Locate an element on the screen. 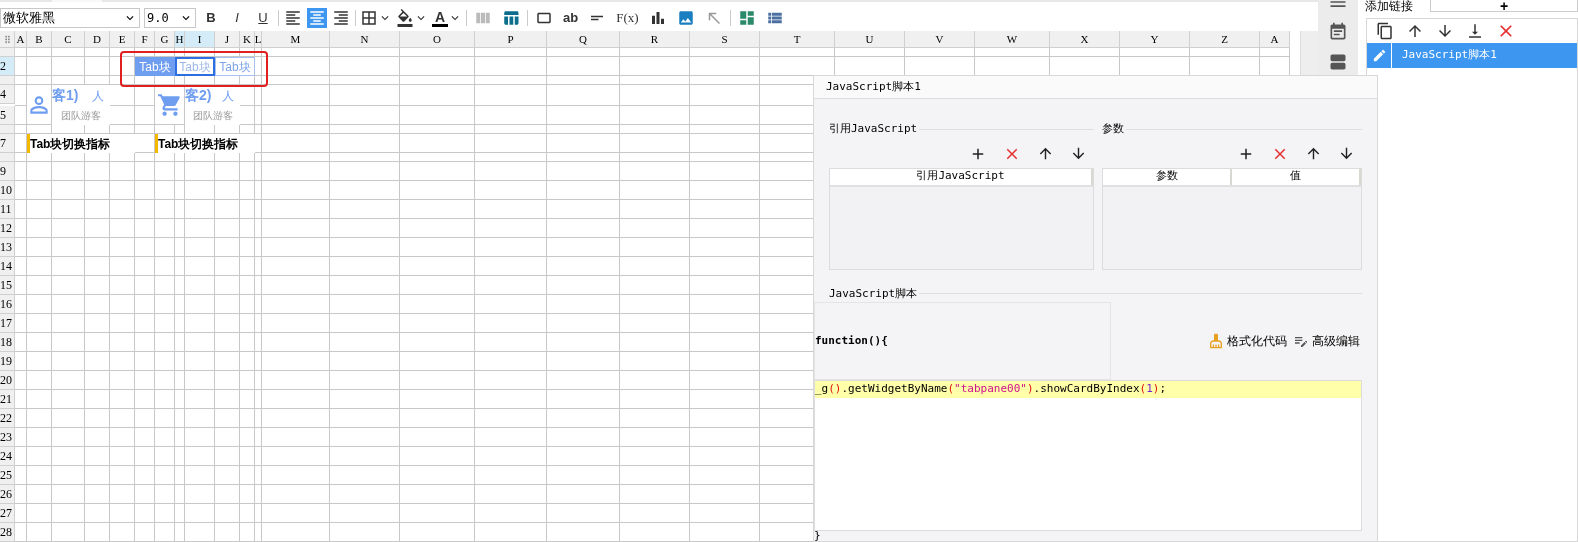 Image resolution: width=1578 pixels, height=542 pixels. calendar-icon is located at coordinates (1338, 32).